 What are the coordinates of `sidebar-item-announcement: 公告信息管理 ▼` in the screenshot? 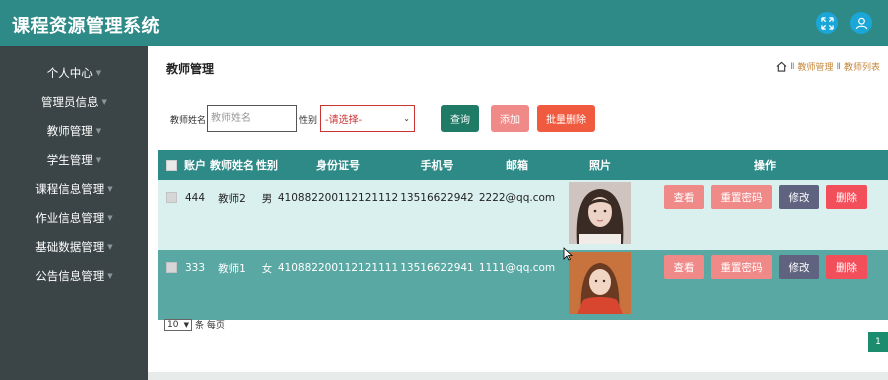 It's located at (74, 276).